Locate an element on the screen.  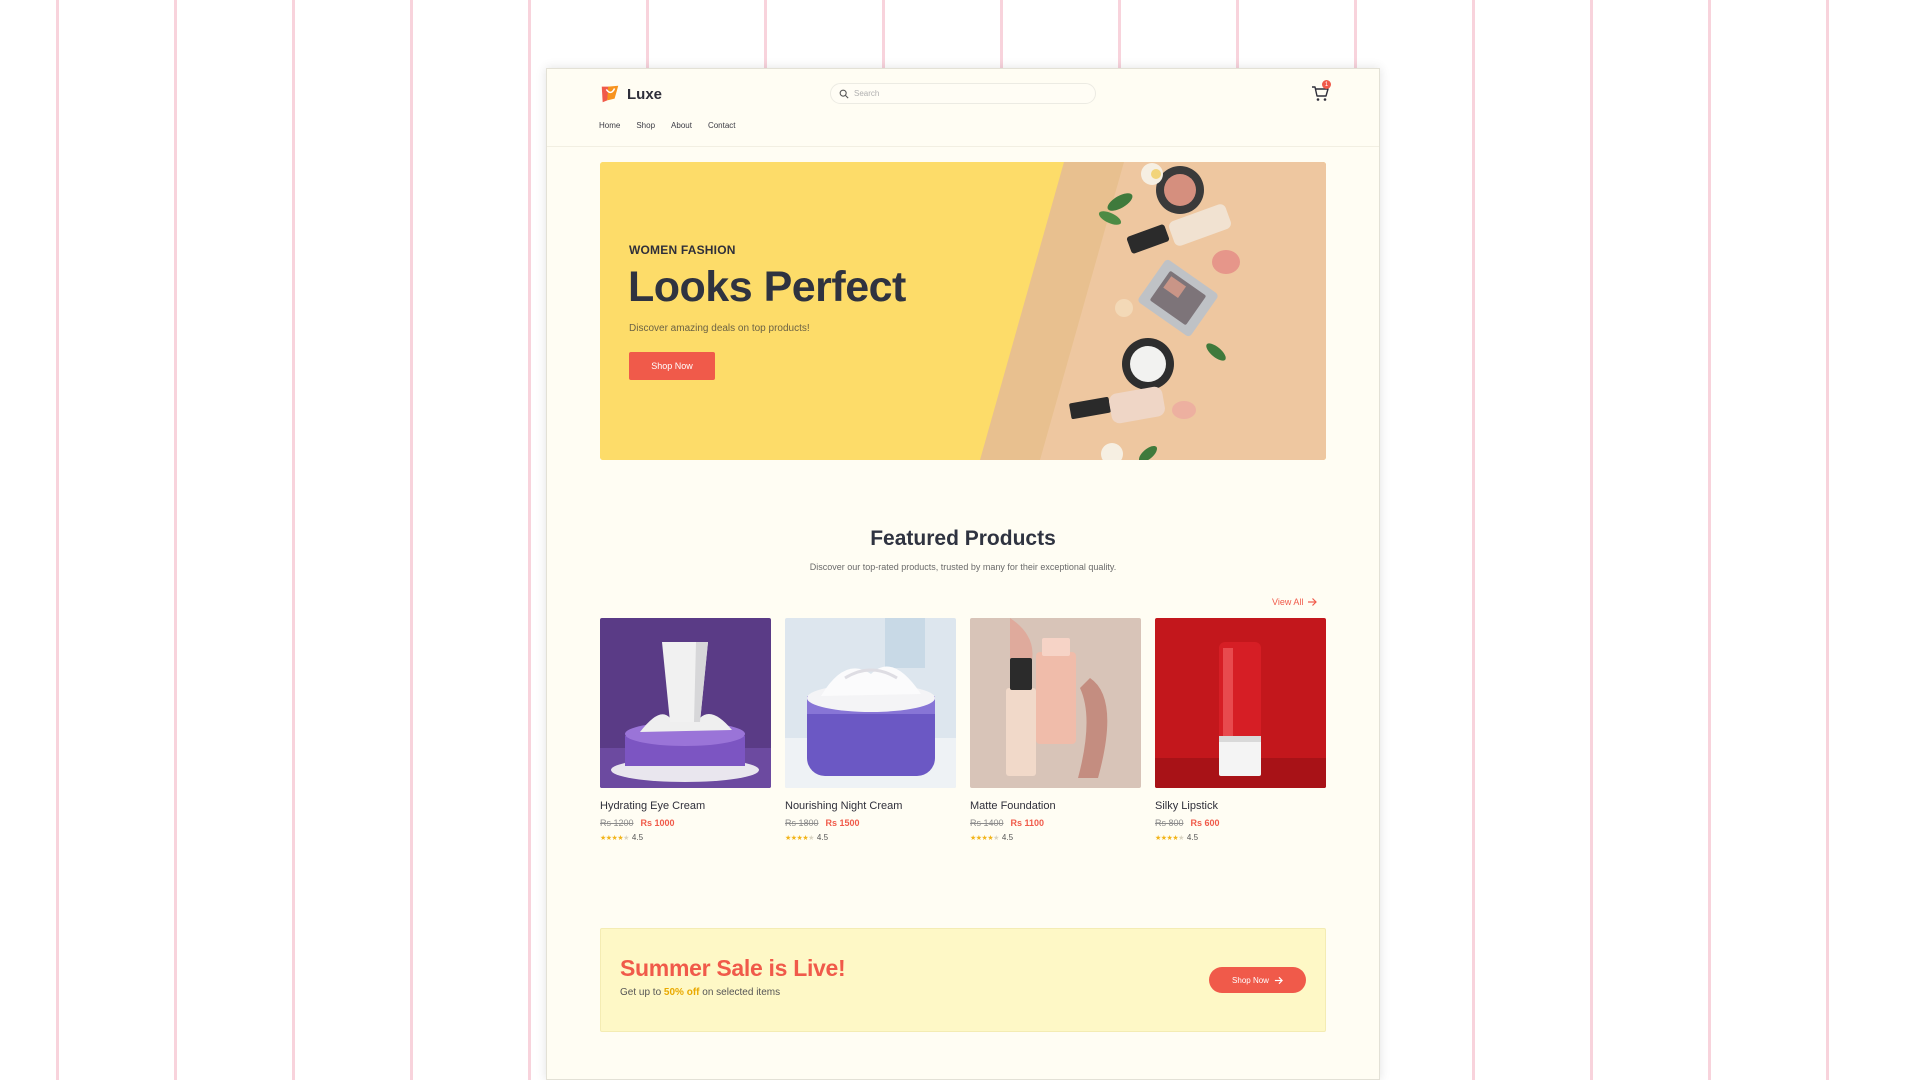
logo-mark-icon is located at coordinates (610, 94).